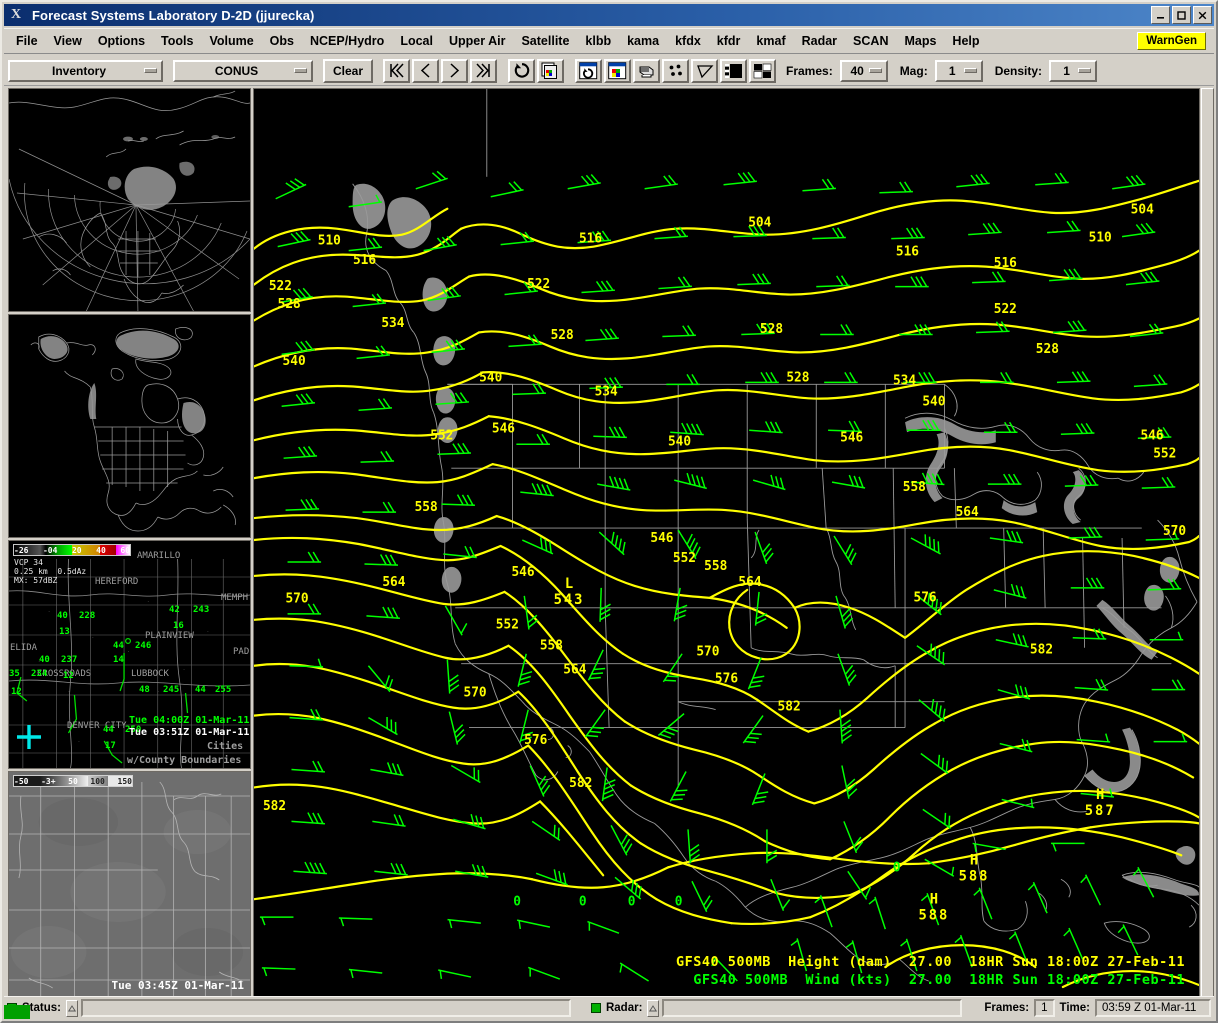  I want to click on menu-klbb: klbb, so click(598, 41).